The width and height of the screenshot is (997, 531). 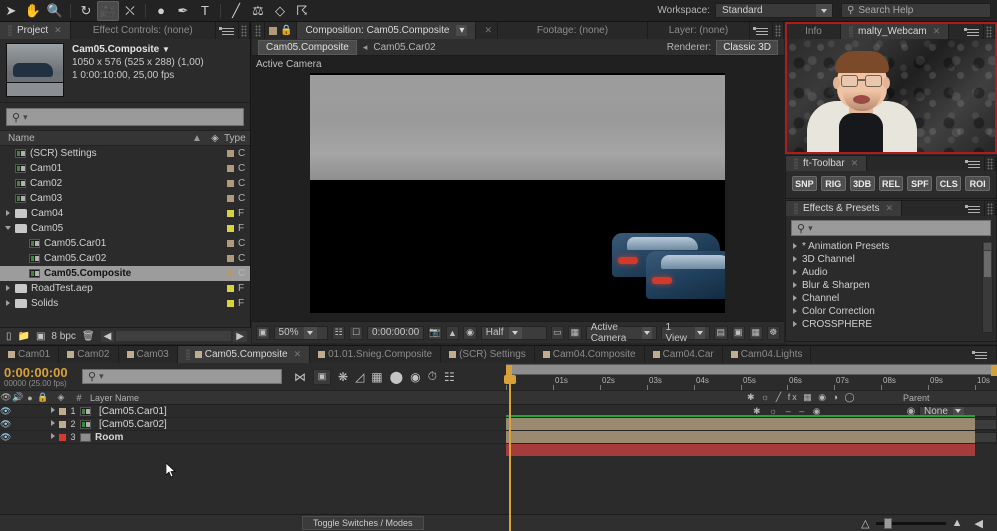 What do you see at coordinates (96, 138) in the screenshot?
I see `column-name: Name` at bounding box center [96, 138].